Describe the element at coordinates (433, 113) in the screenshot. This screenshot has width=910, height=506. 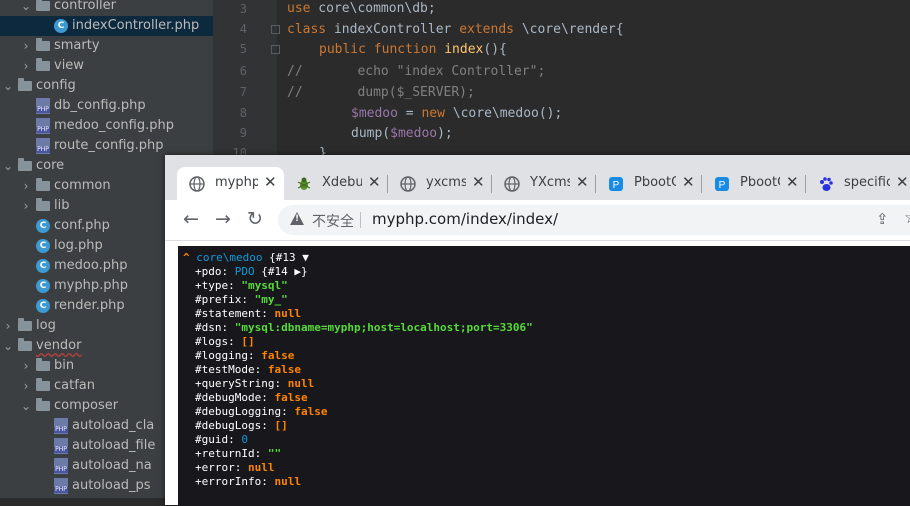
I see `keyword-new: new` at that location.